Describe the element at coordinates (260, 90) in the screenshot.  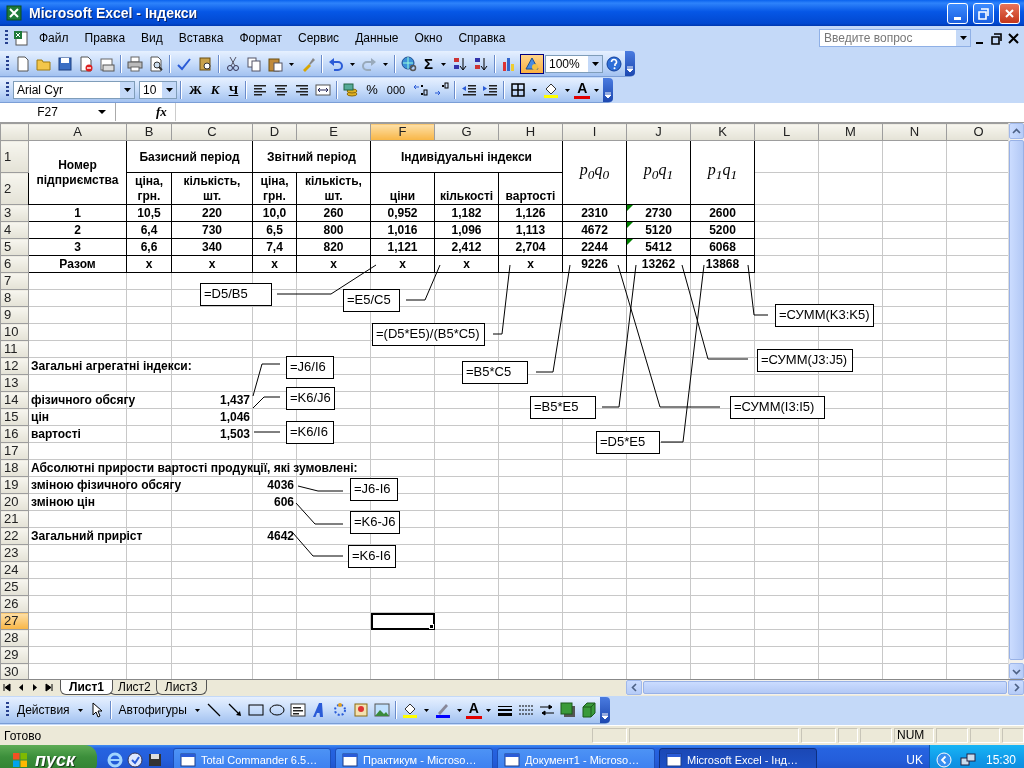
I see `align-left-icon` at that location.